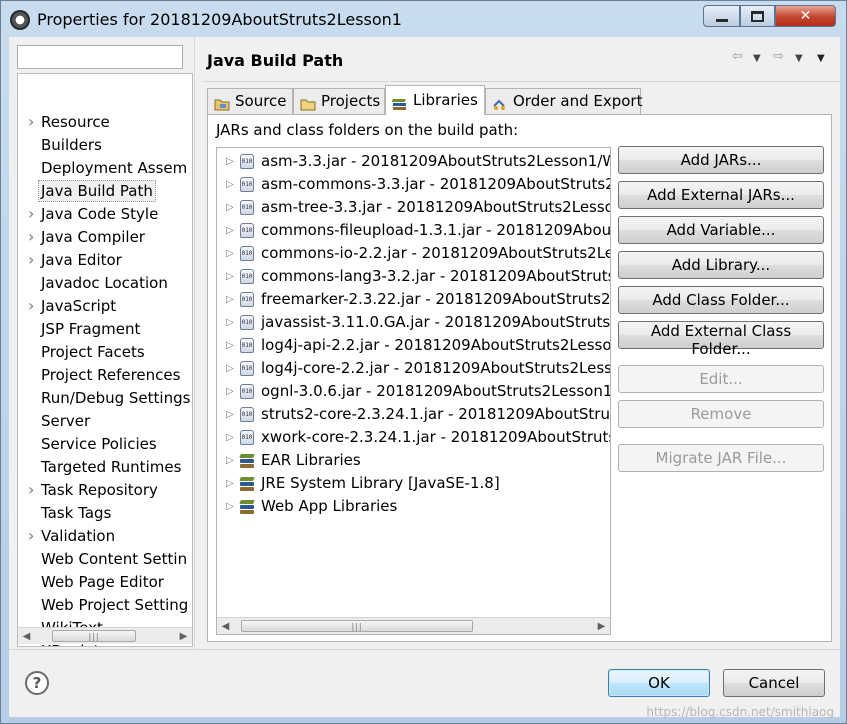 Image resolution: width=847 pixels, height=724 pixels. I want to click on nav-item: Web Content Settin, so click(105, 559).